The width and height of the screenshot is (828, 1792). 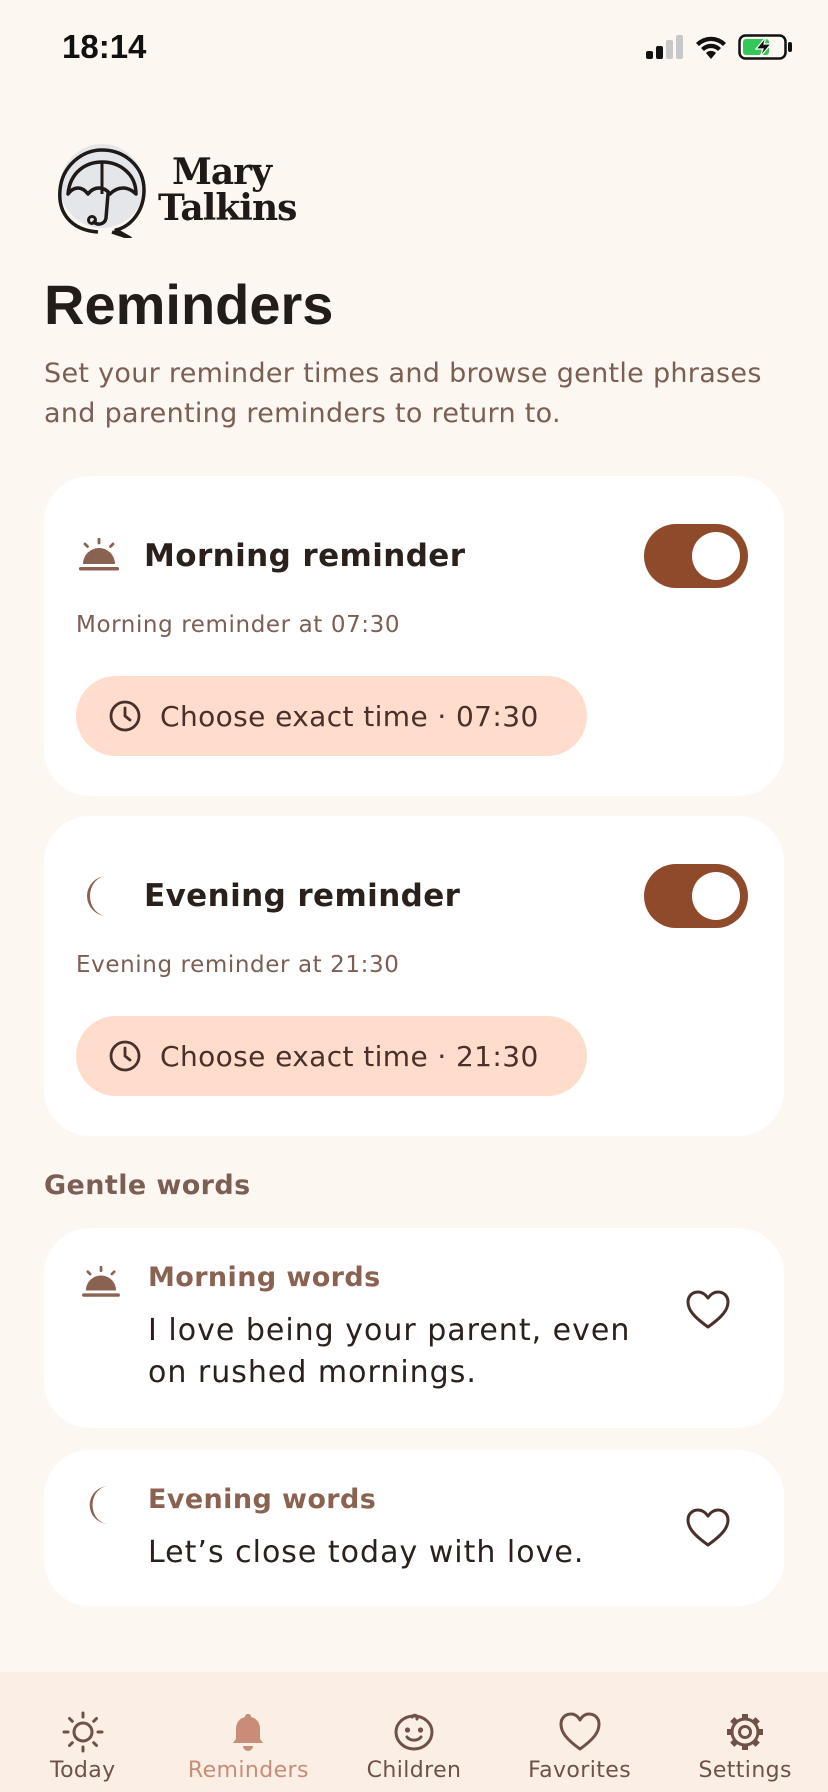 What do you see at coordinates (102, 191) in the screenshot?
I see `umbrella-logo-icon` at bounding box center [102, 191].